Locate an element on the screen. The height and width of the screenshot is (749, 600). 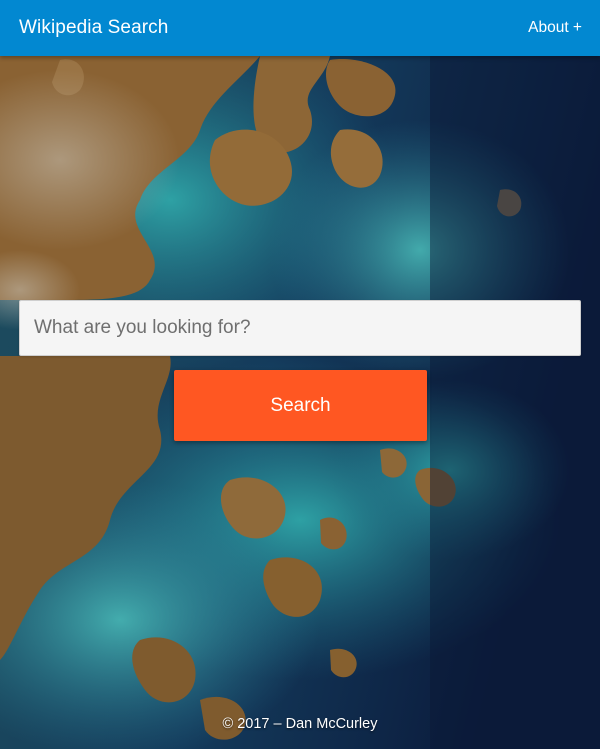
navbar: Wikipedia Search About + is located at coordinates (300, 28).